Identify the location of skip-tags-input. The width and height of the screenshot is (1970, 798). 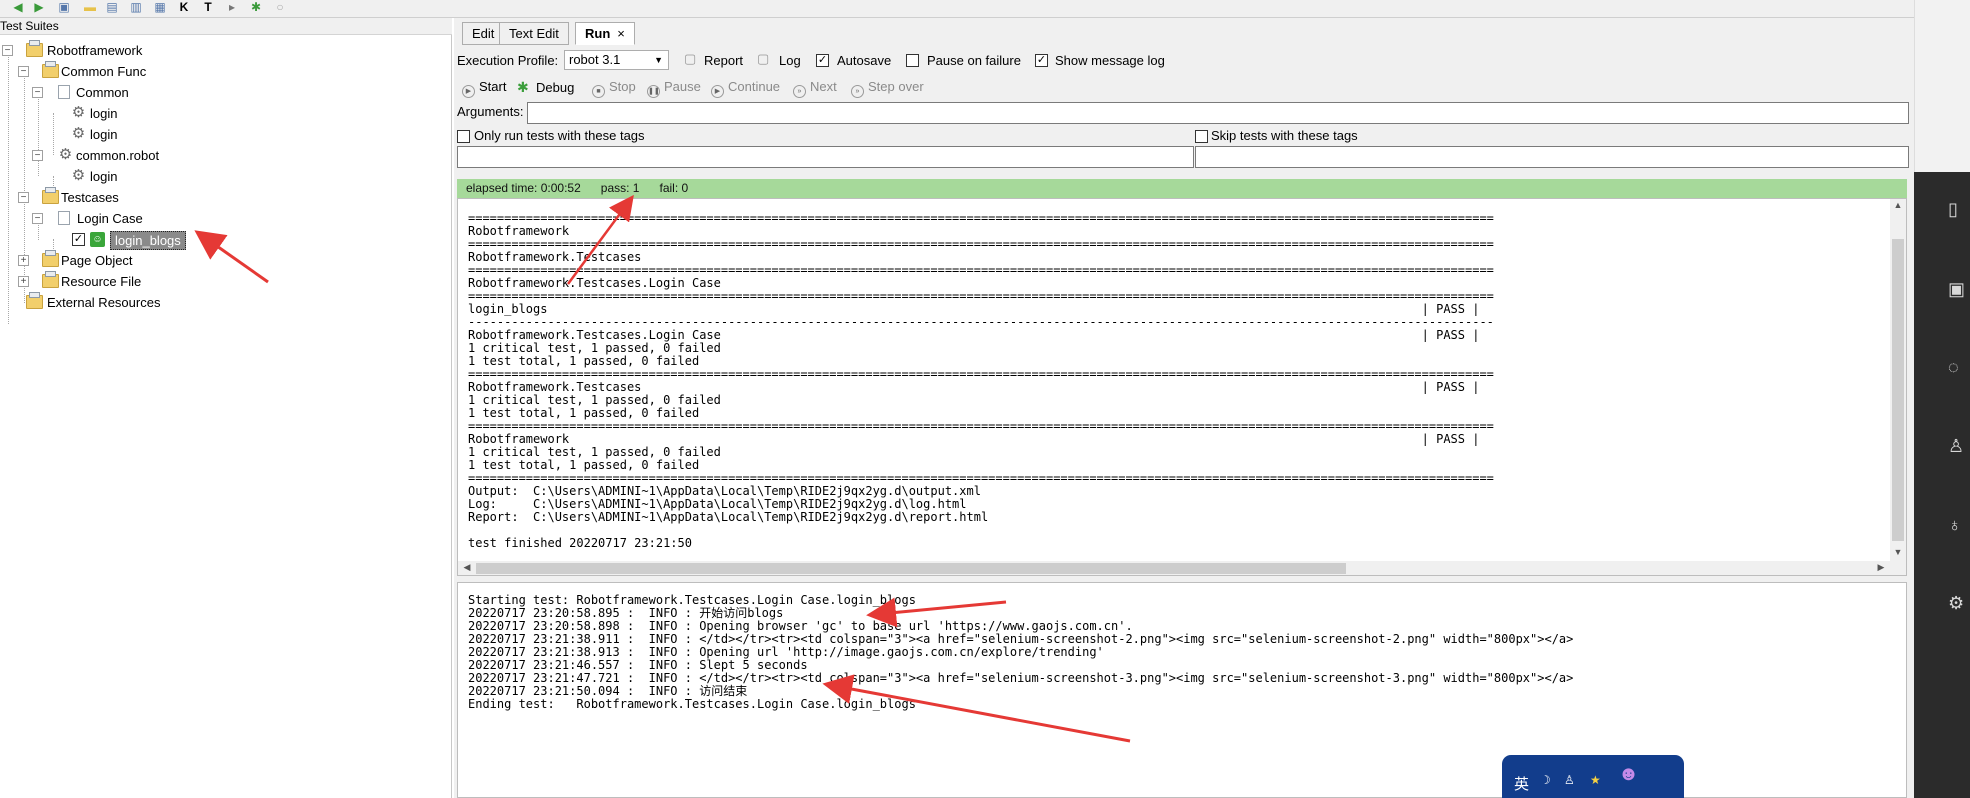
(1552, 157).